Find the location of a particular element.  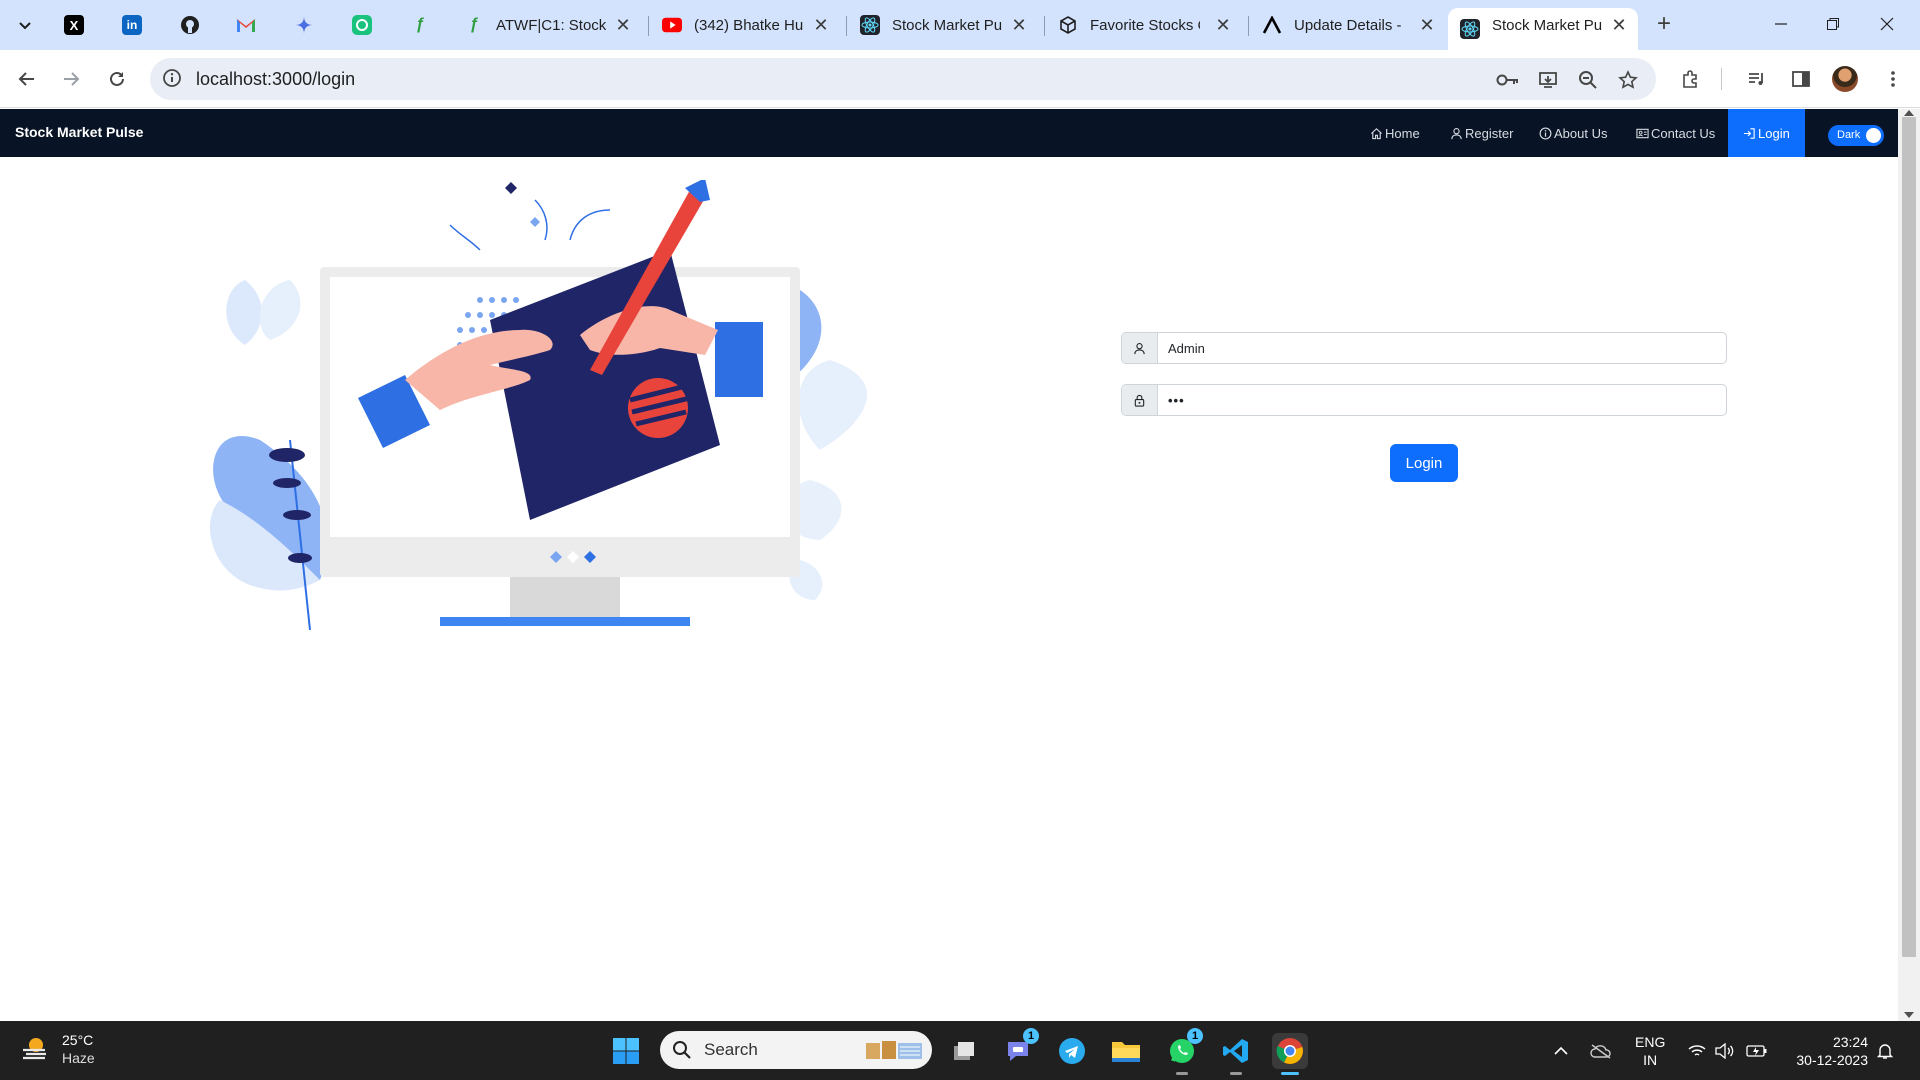

tab-title: Stock Market Pulse is located at coordinates (947, 25).